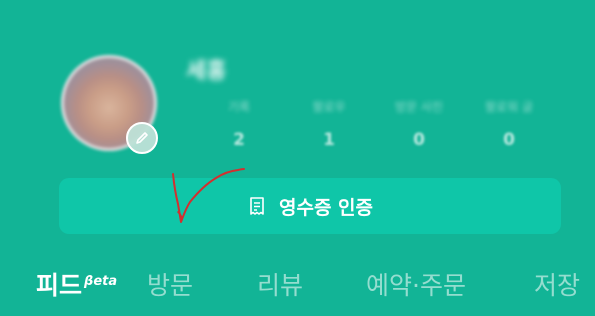 The height and width of the screenshot is (316, 595). What do you see at coordinates (419, 124) in the screenshot?
I see `stat-photos: 방문 사진 0` at bounding box center [419, 124].